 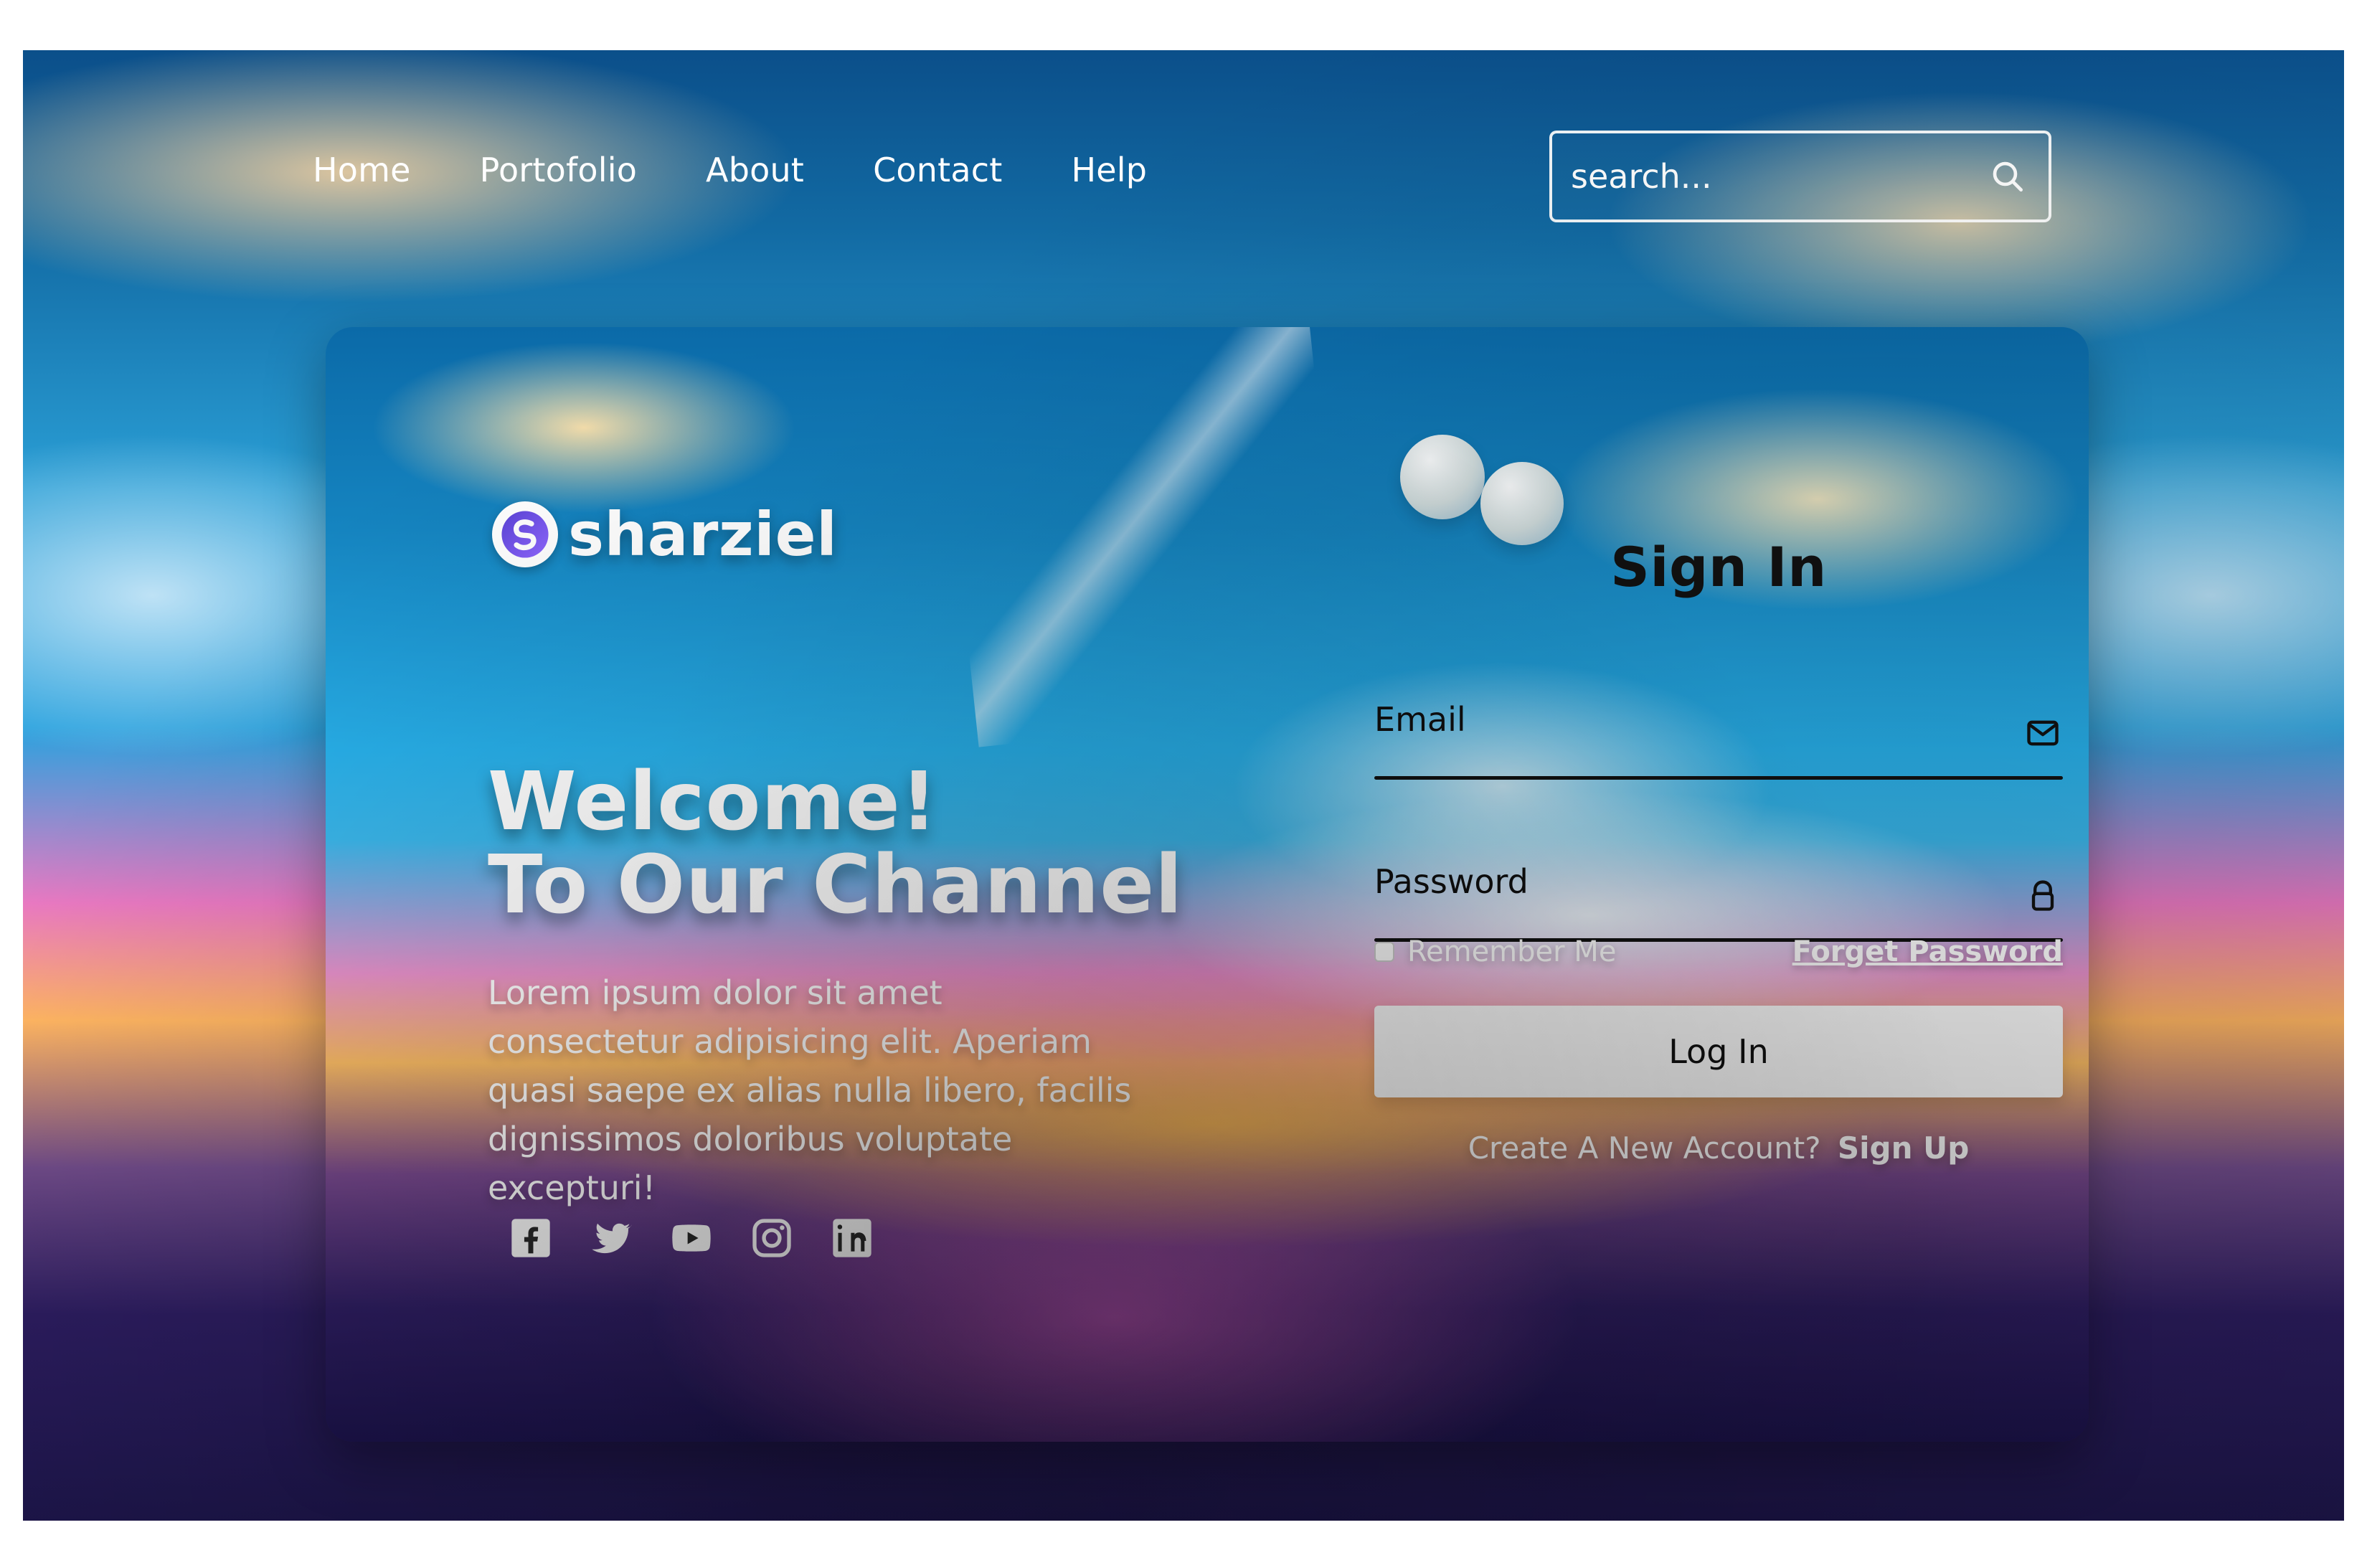 I want to click on nav-link-about: About, so click(x=755, y=170).